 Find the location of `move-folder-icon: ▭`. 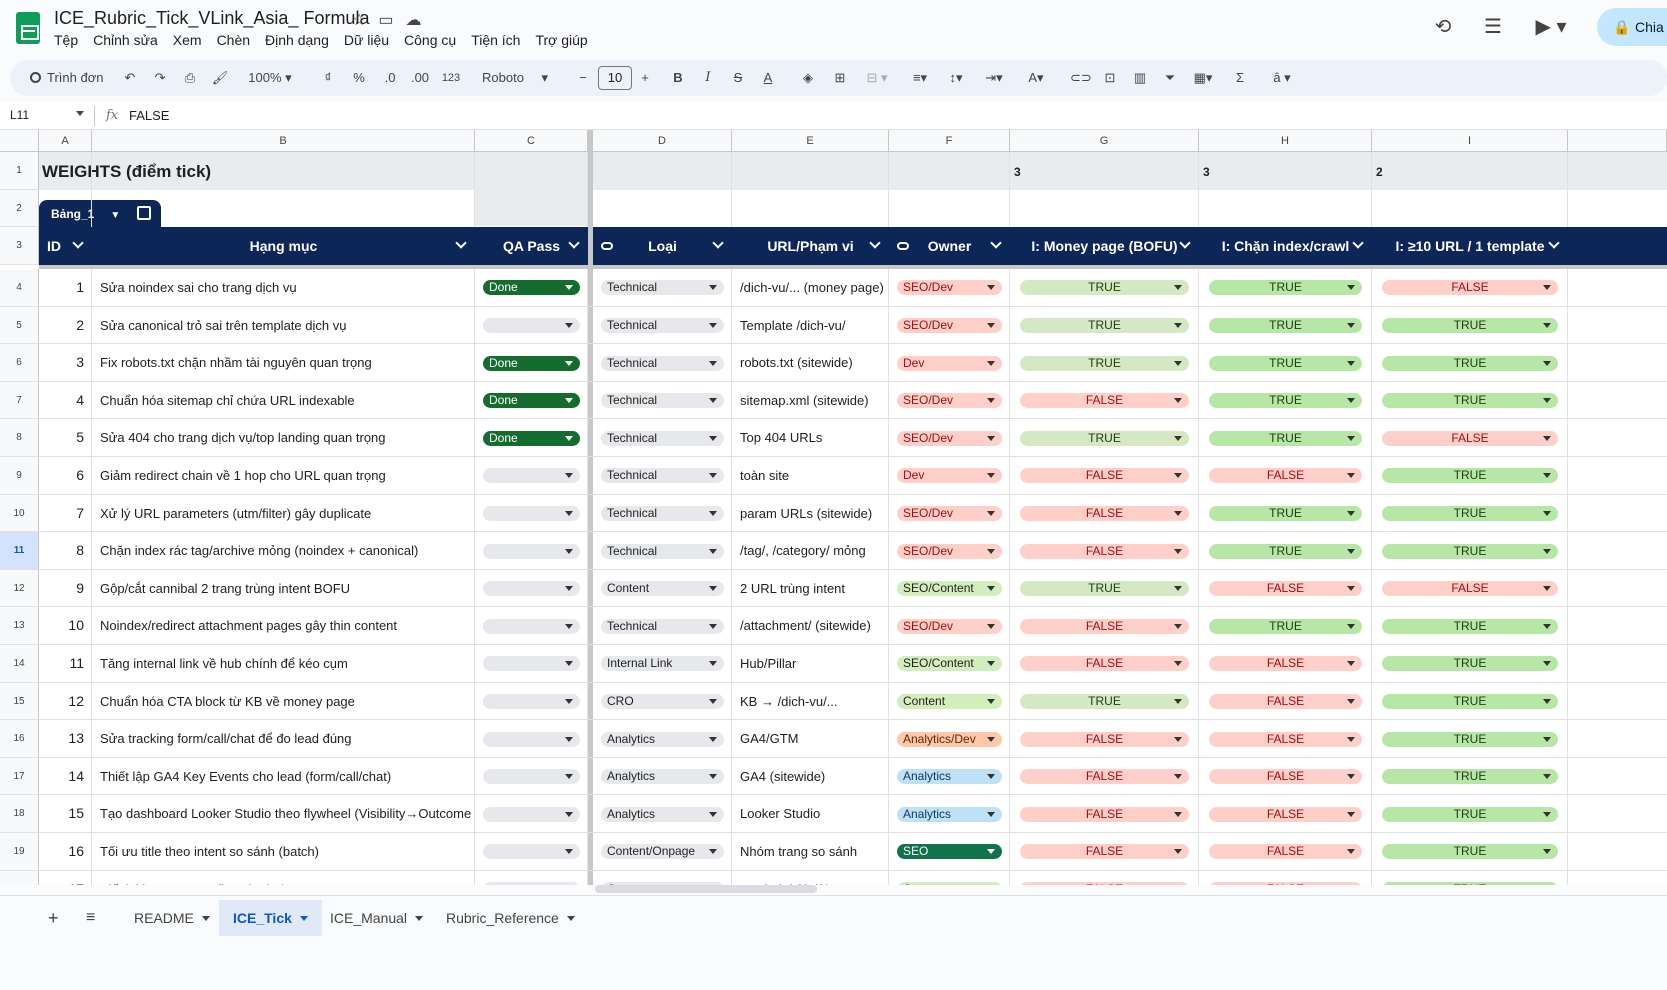

move-folder-icon: ▭ is located at coordinates (385, 20).